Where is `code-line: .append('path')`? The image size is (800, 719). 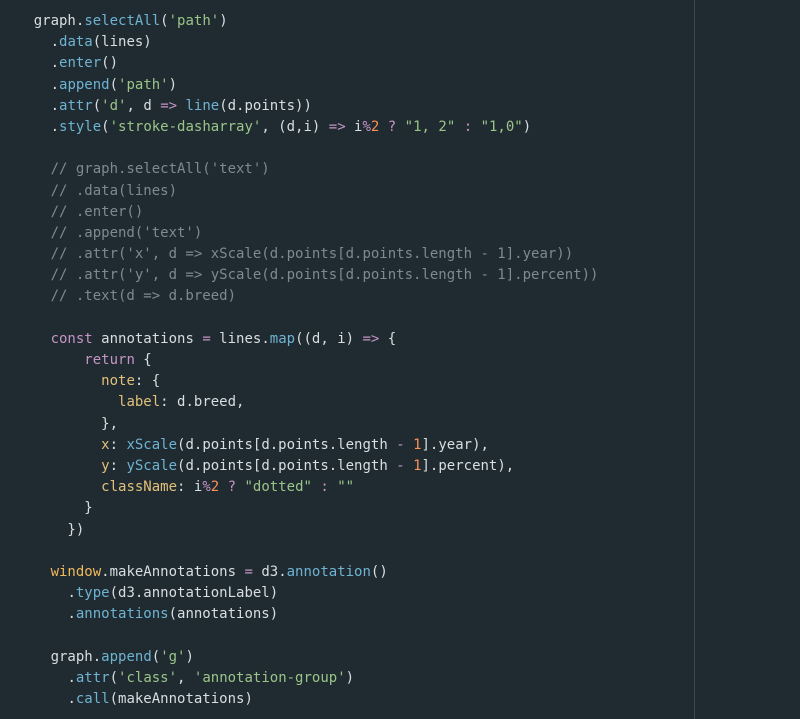 code-line: .append('path') is located at coordinates (299, 85).